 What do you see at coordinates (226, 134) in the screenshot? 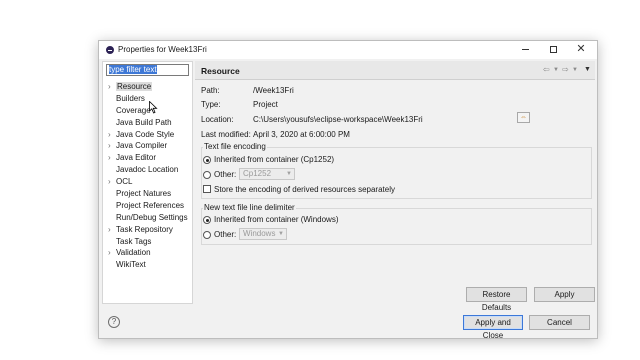
I see `modified-label: Last modified:` at bounding box center [226, 134].